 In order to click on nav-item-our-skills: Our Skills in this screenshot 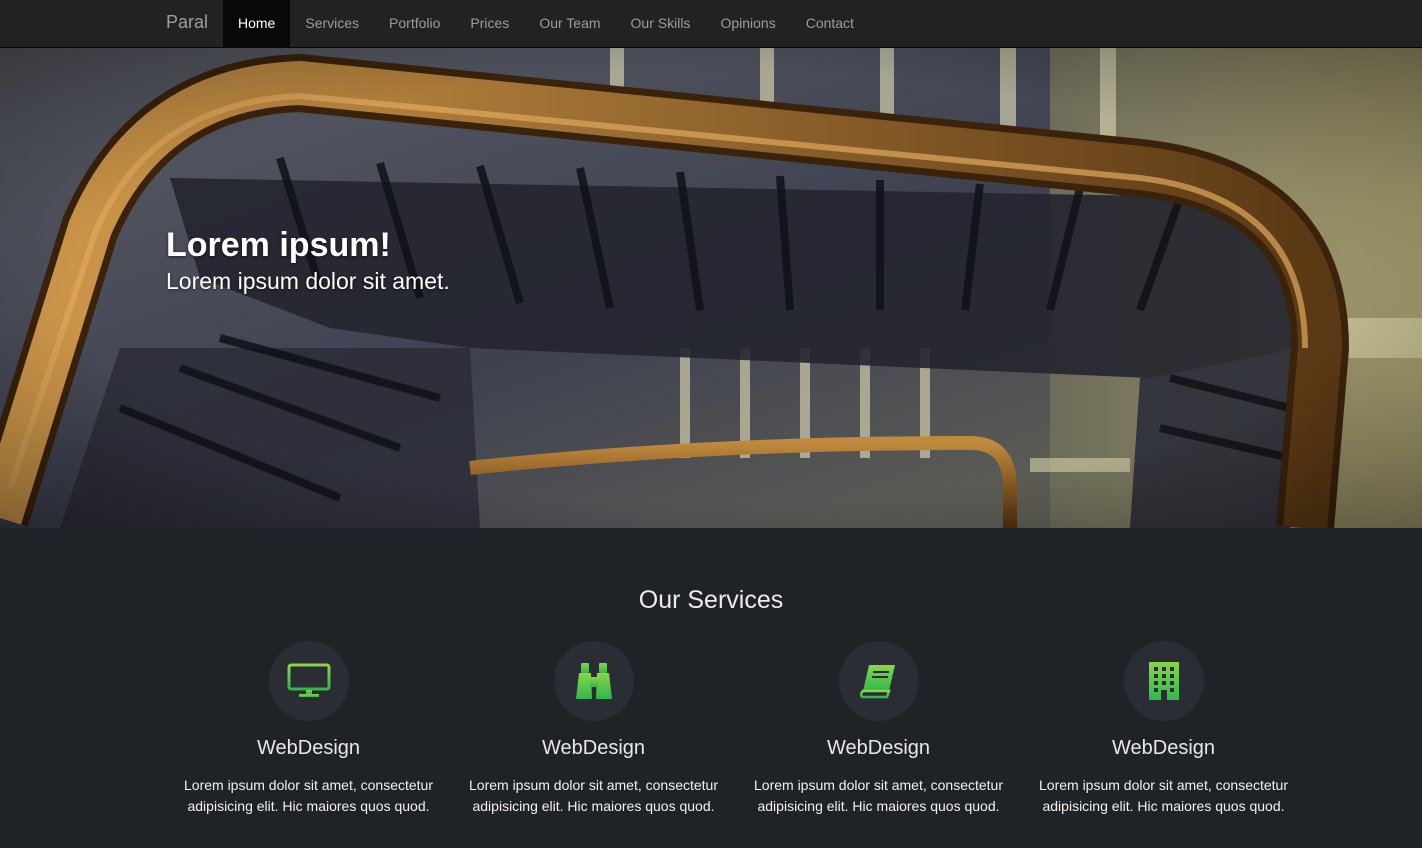, I will do `click(661, 24)`.